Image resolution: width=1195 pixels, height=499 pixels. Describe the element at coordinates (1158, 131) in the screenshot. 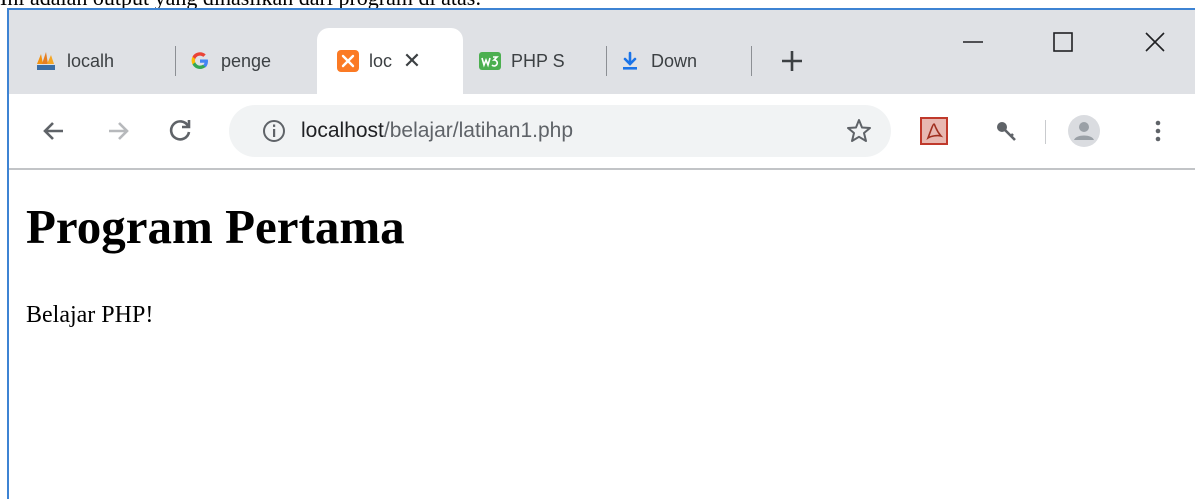

I see `menu-dots-icon` at that location.